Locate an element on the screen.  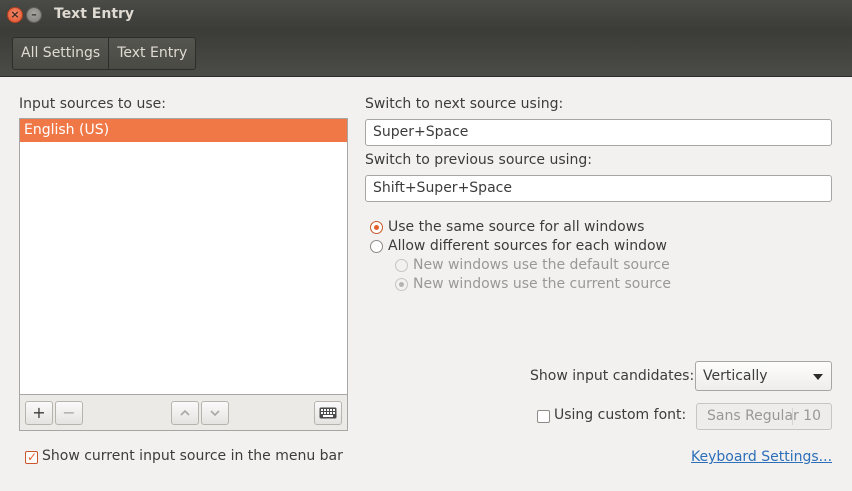
dropdown-arrow-icon is located at coordinates (818, 377).